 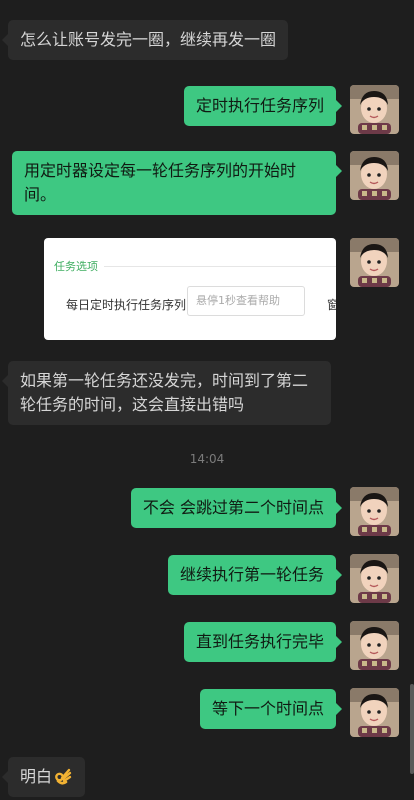 What do you see at coordinates (255, 575) in the screenshot?
I see `message-outgoing: 继续执行第一轮任务` at bounding box center [255, 575].